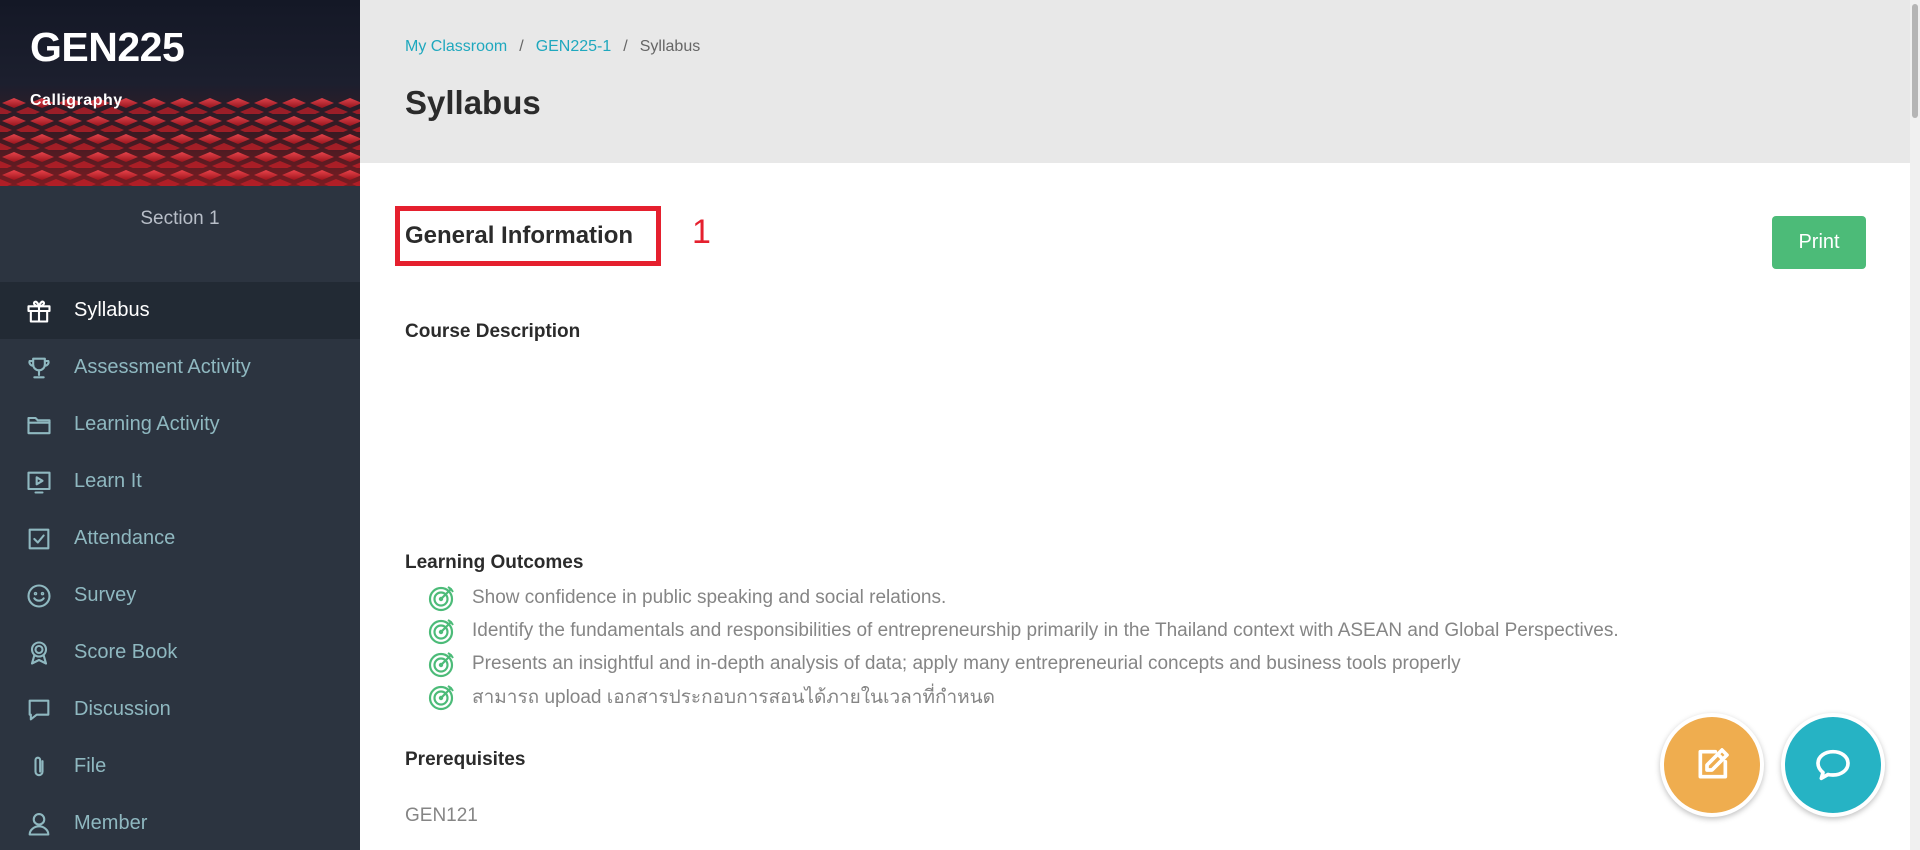 Image resolution: width=1920 pixels, height=850 pixels. What do you see at coordinates (701, 232) in the screenshot?
I see `annotation-number: 1` at bounding box center [701, 232].